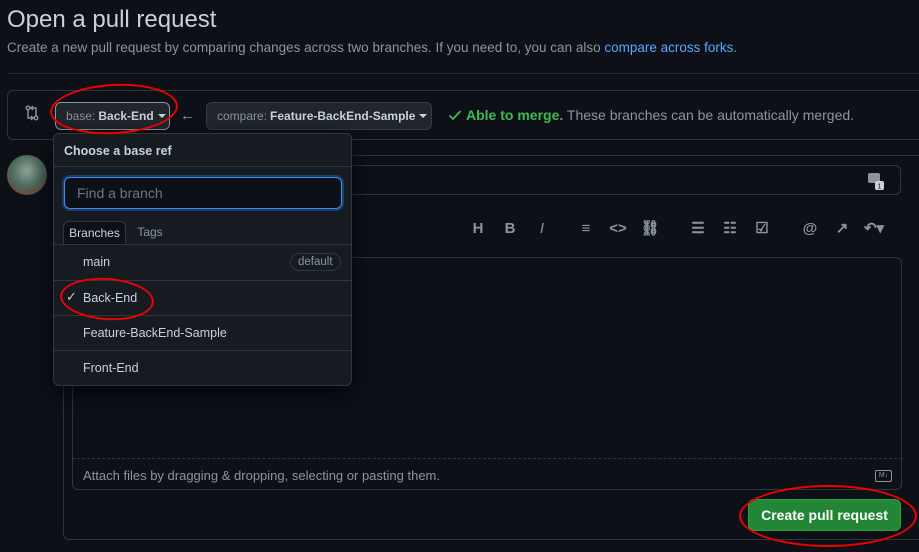 Image resolution: width=919 pixels, height=552 pixels. I want to click on ordered-list-icon: ☷, so click(730, 229).